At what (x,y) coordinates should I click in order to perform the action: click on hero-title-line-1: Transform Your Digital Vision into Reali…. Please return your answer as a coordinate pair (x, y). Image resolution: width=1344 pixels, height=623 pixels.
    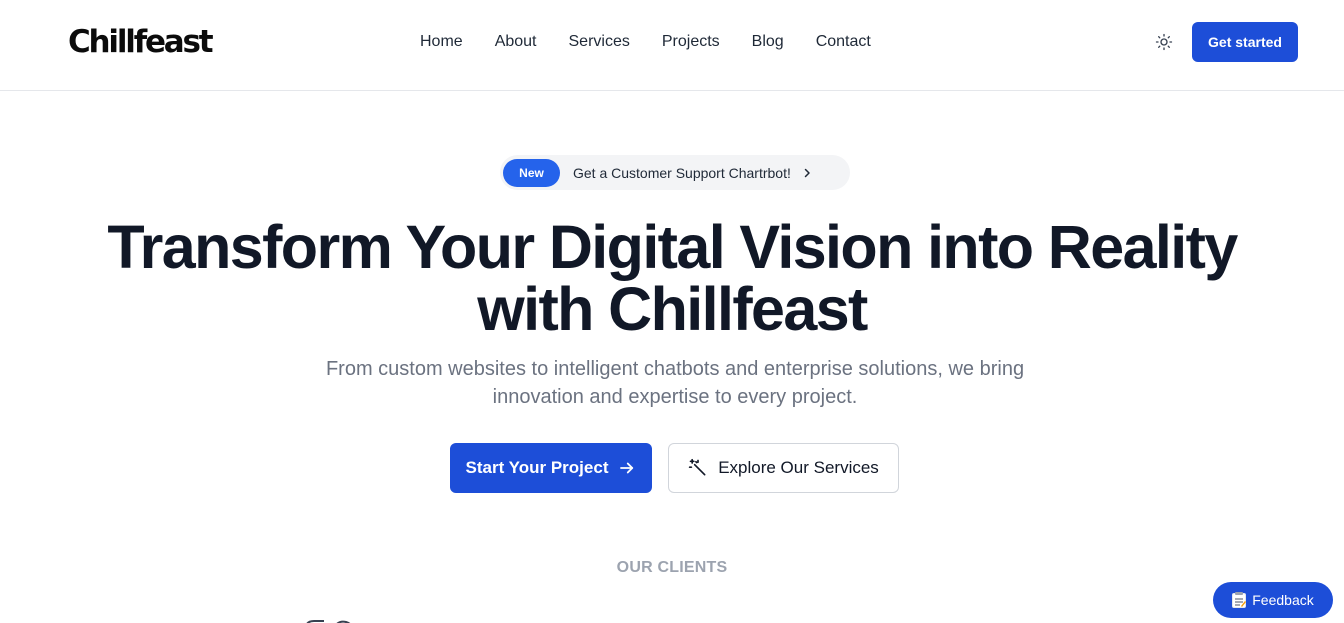
    Looking at the image, I should click on (672, 247).